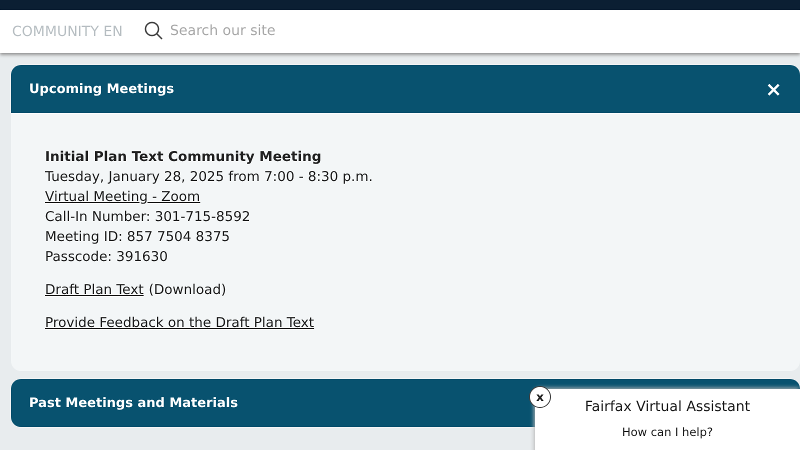 The height and width of the screenshot is (450, 800). What do you see at coordinates (183, 157) in the screenshot?
I see `meeting-title: Initial Plan Text Community Meeting` at bounding box center [183, 157].